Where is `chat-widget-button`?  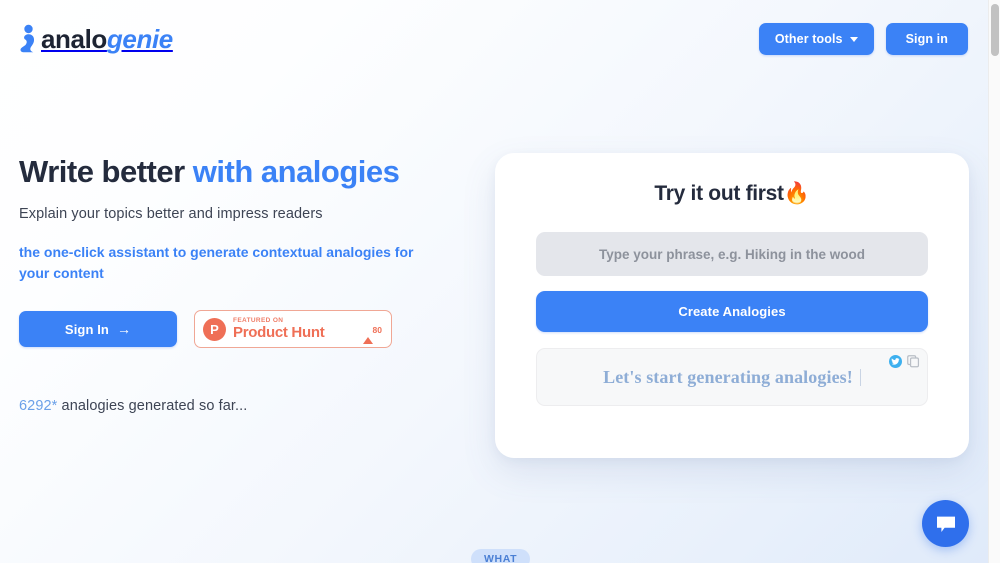
chat-widget-button is located at coordinates (945, 523).